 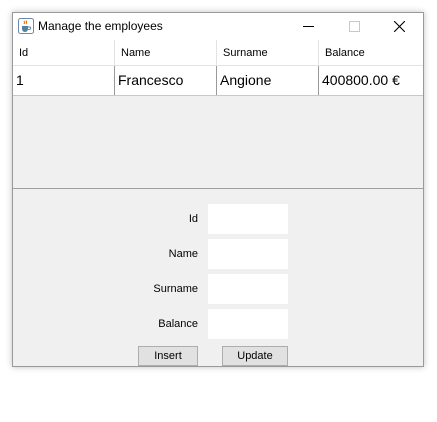 I want to click on cell-id: 1, so click(x=64, y=80).